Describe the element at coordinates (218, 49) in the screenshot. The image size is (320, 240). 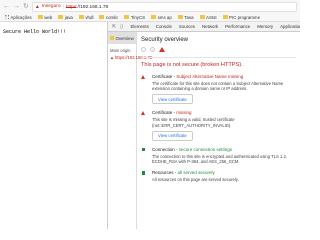
I see `security-state-icons: i` at that location.